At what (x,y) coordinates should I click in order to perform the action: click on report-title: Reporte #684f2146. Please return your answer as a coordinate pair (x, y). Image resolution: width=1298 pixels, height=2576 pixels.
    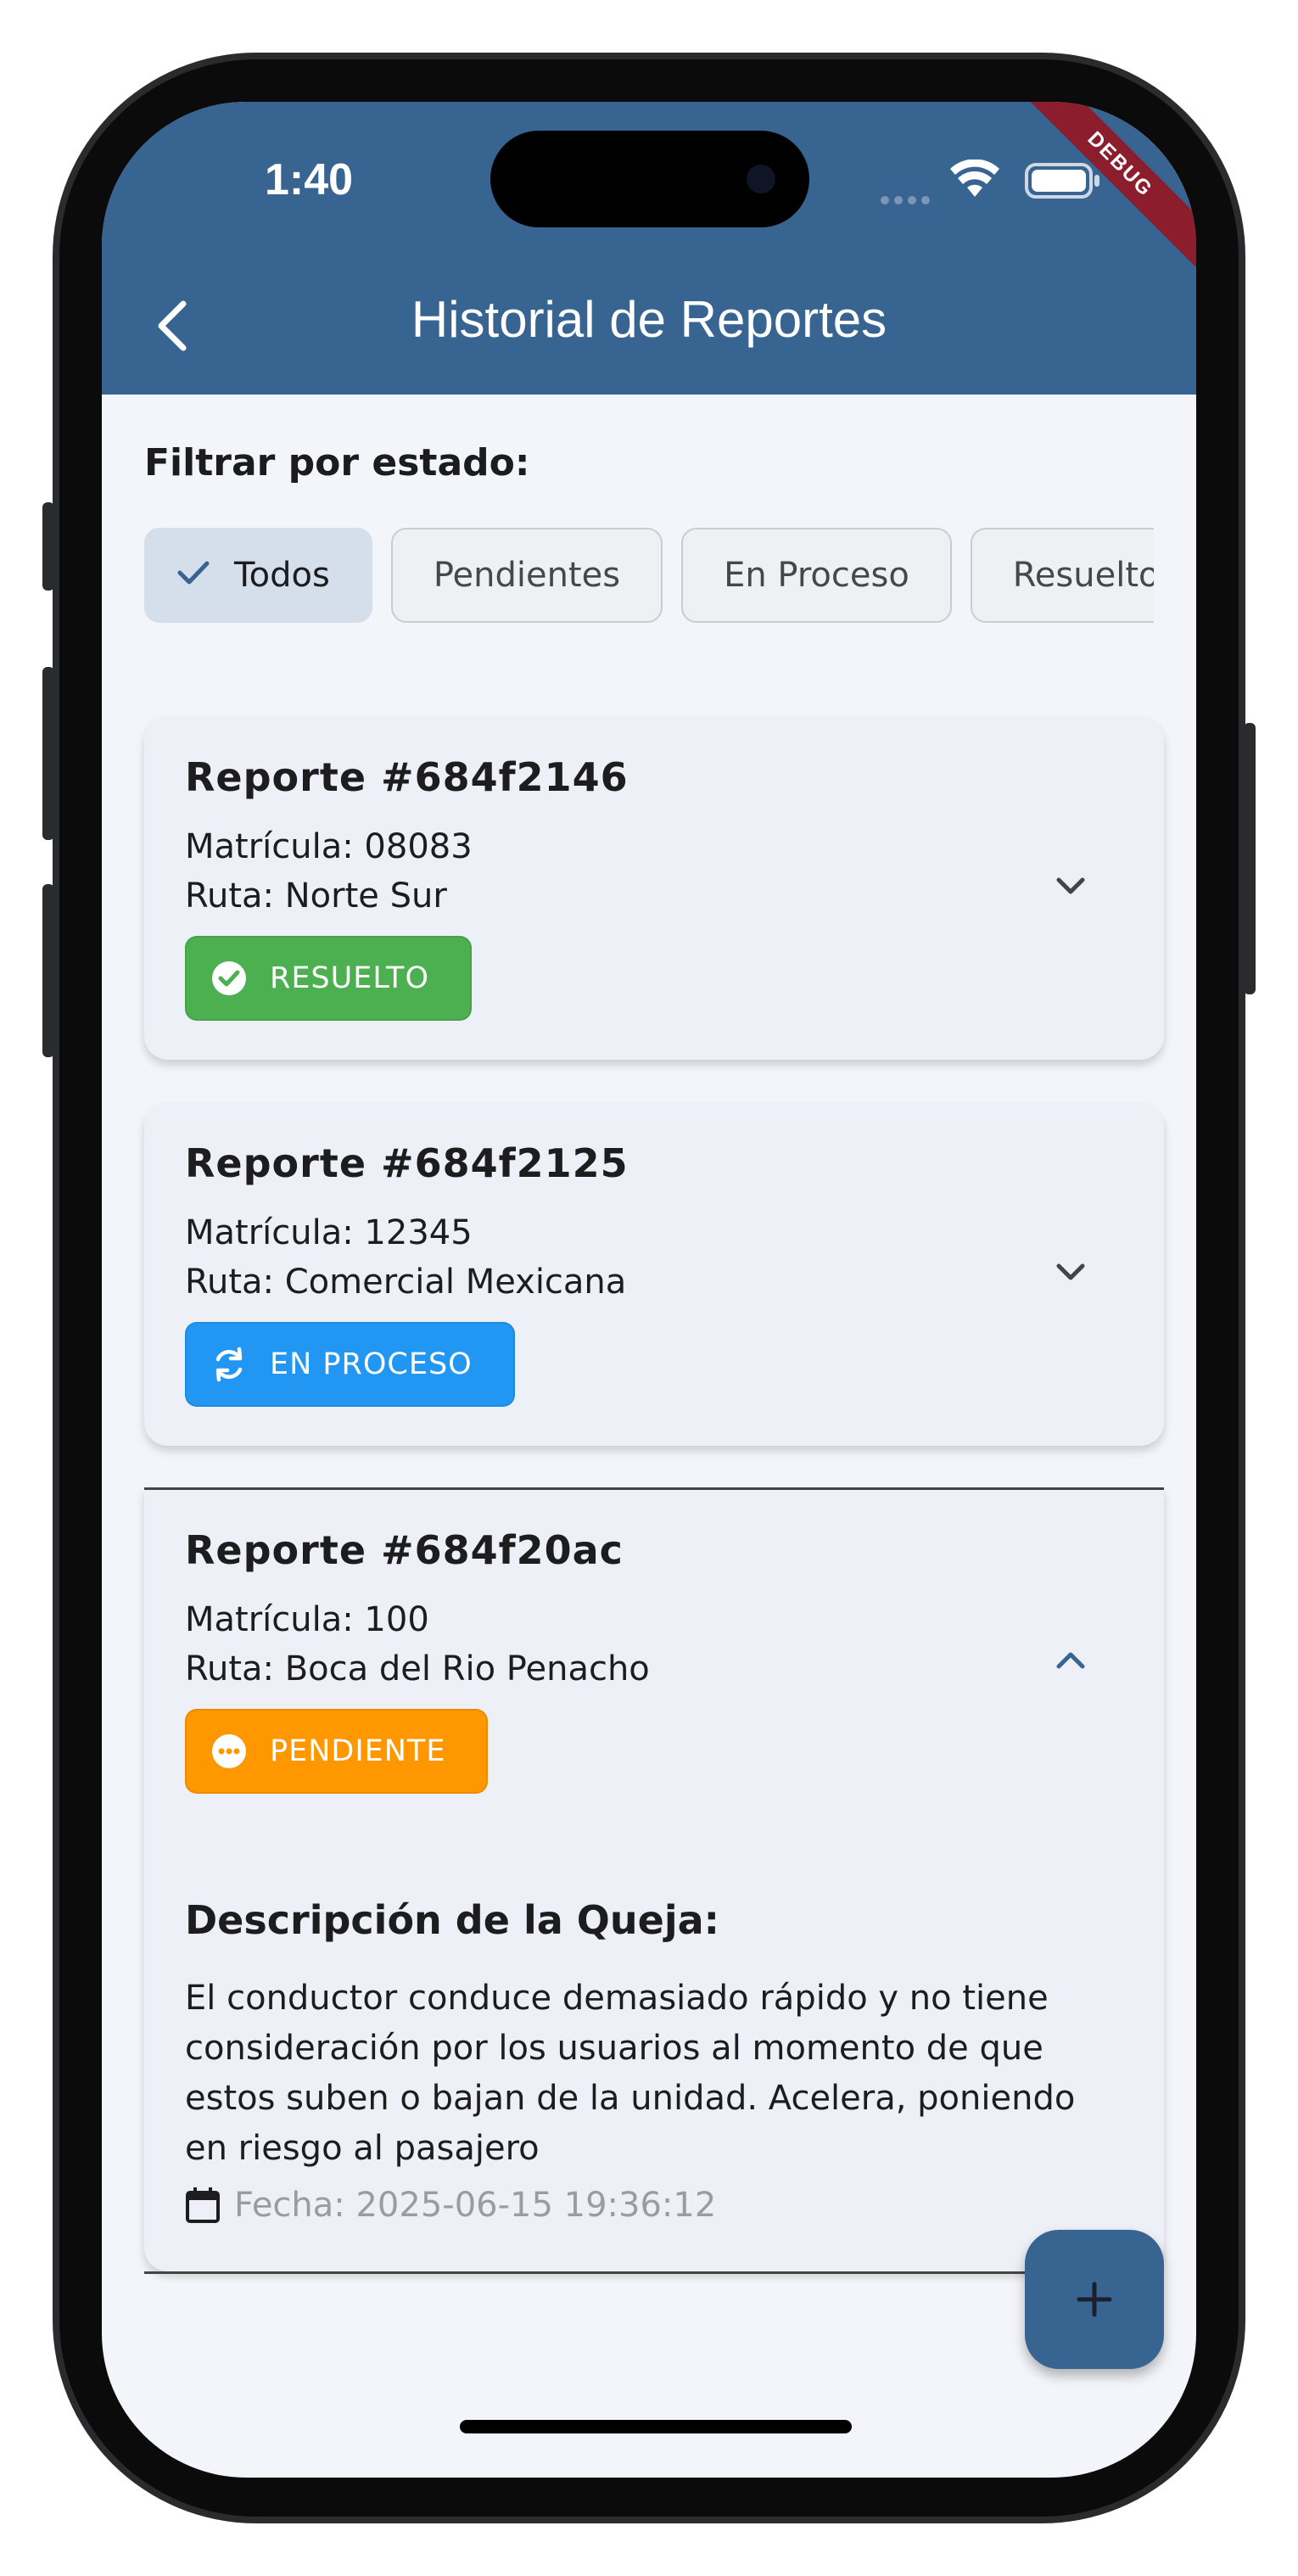
    Looking at the image, I should click on (407, 777).